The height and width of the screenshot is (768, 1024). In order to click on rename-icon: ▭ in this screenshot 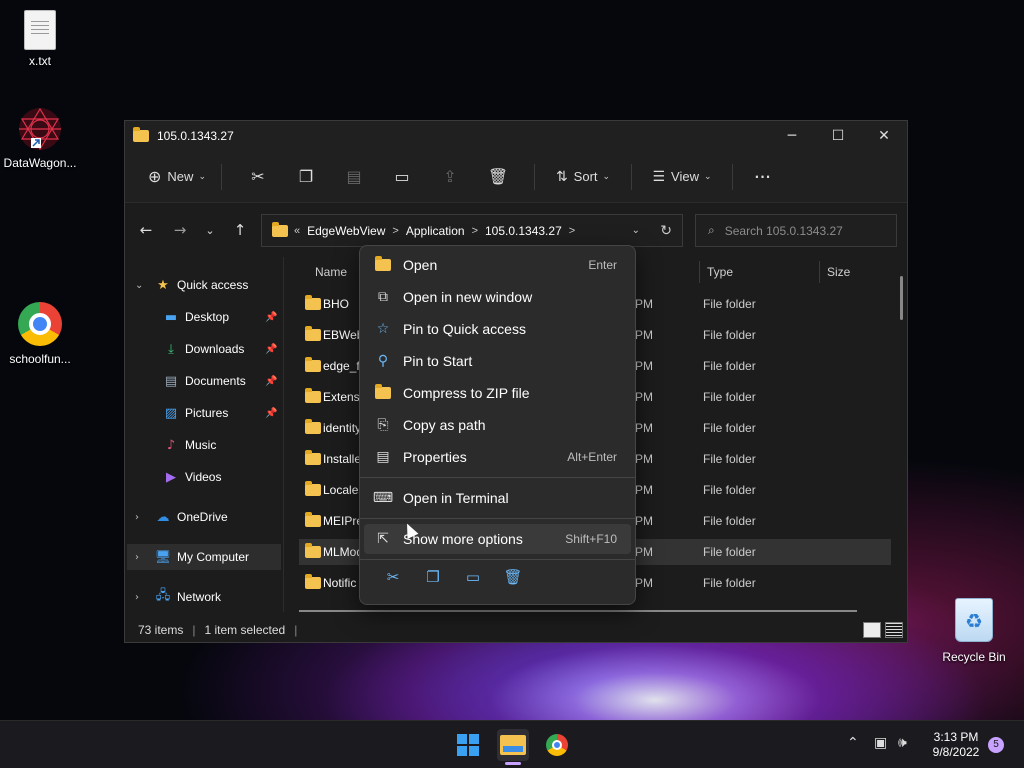, I will do `click(473, 582)`.